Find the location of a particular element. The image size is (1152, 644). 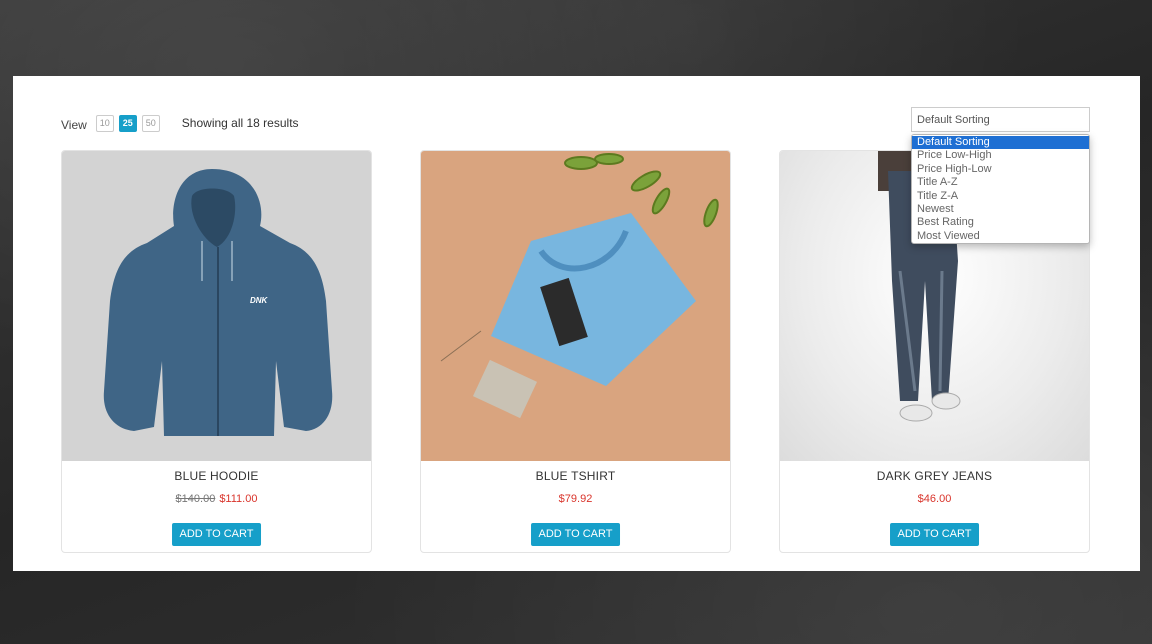

product-price: $140.00 $111.00 is located at coordinates (216, 499).